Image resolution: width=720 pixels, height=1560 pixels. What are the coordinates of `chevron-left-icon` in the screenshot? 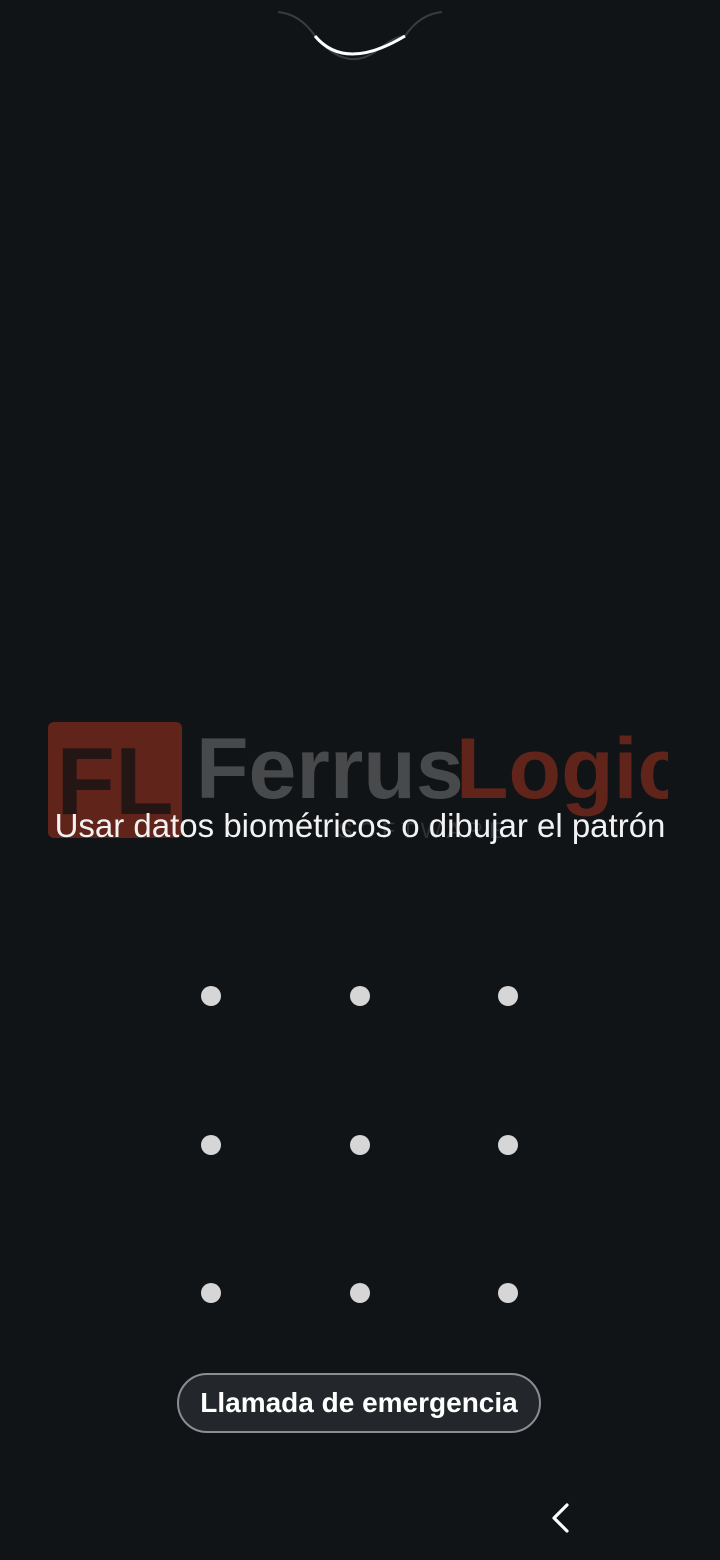 It's located at (560, 1518).